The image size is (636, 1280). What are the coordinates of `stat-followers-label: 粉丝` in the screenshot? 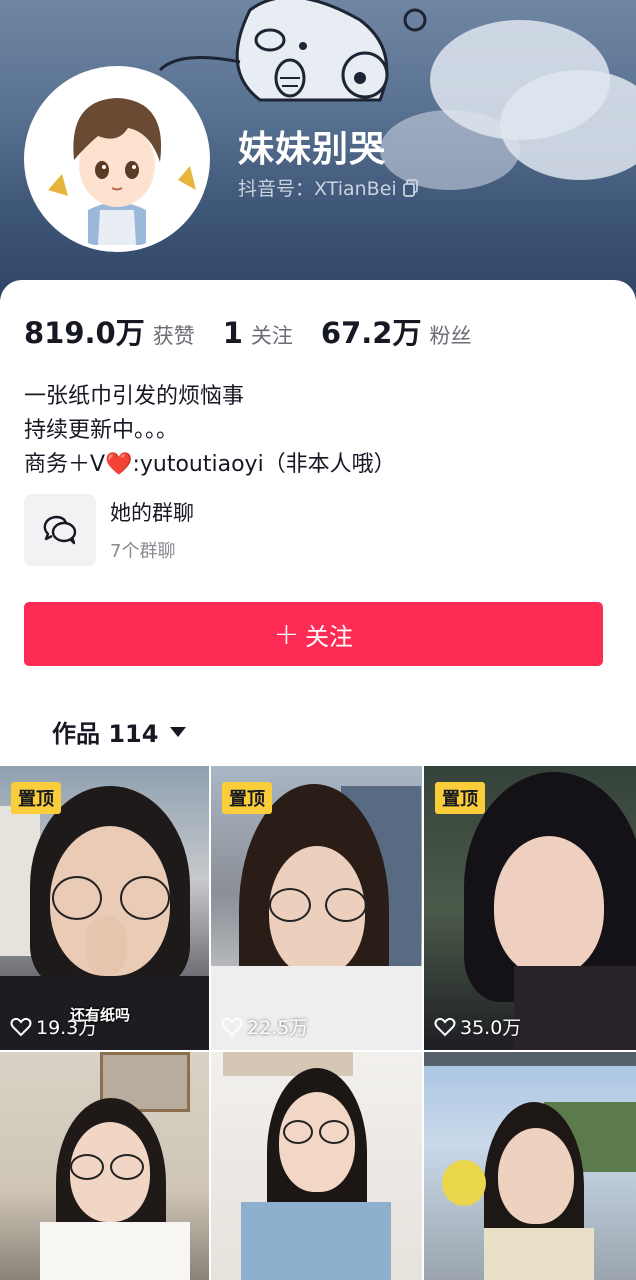 It's located at (450, 336).